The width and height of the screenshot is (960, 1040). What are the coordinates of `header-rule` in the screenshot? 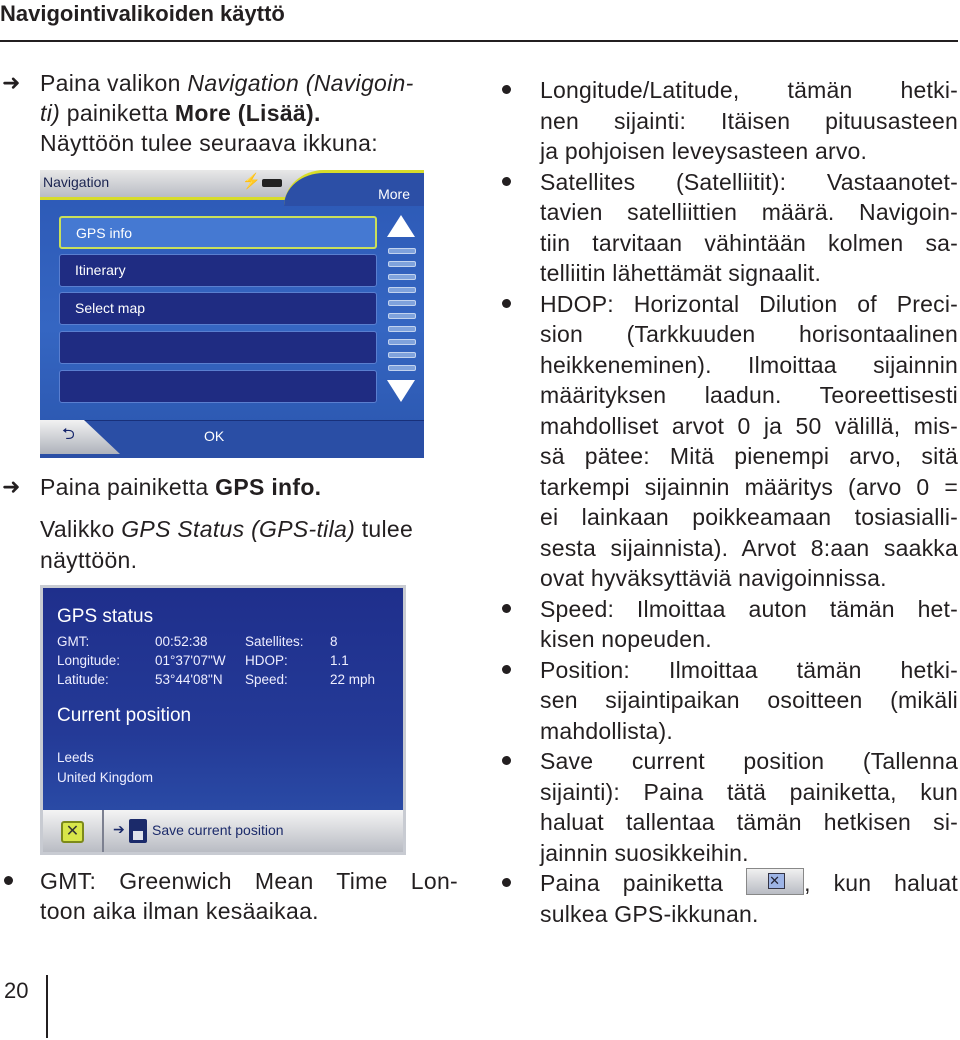 It's located at (479, 41).